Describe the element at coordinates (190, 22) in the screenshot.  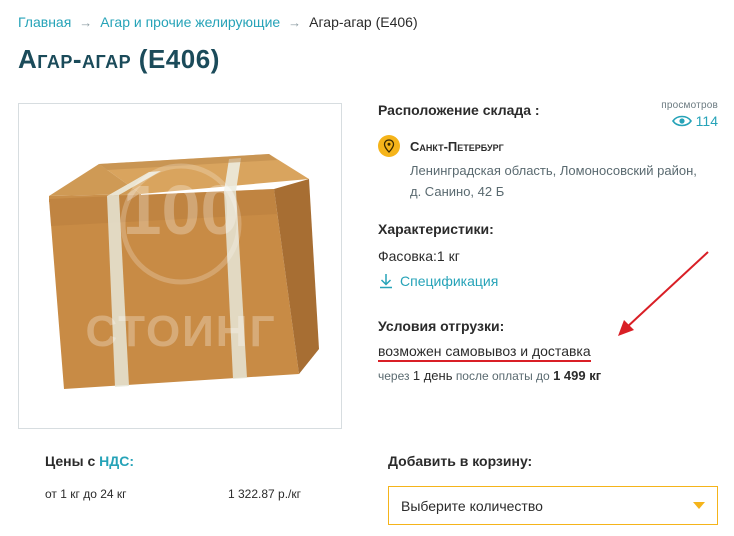
I see `breadcrumb-category: Агар и прочие желирующие` at that location.